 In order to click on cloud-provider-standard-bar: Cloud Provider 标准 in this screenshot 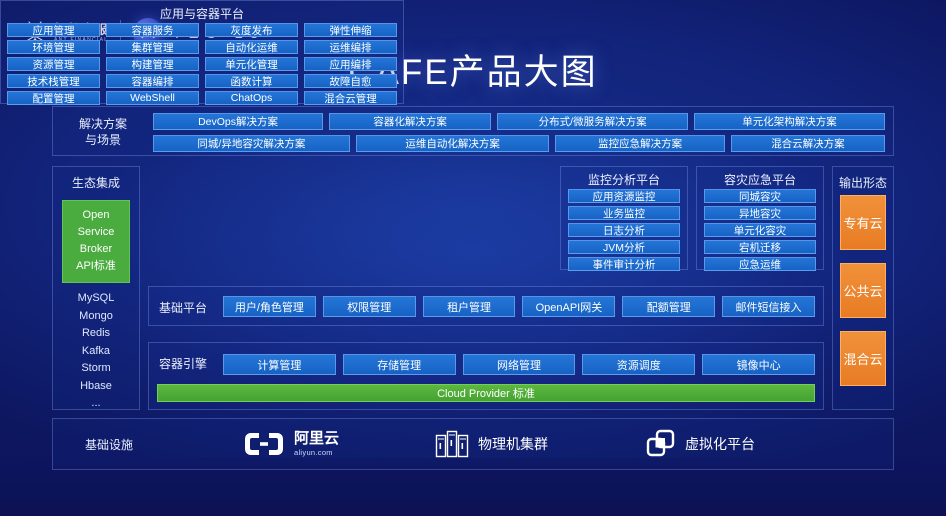, I will do `click(486, 393)`.